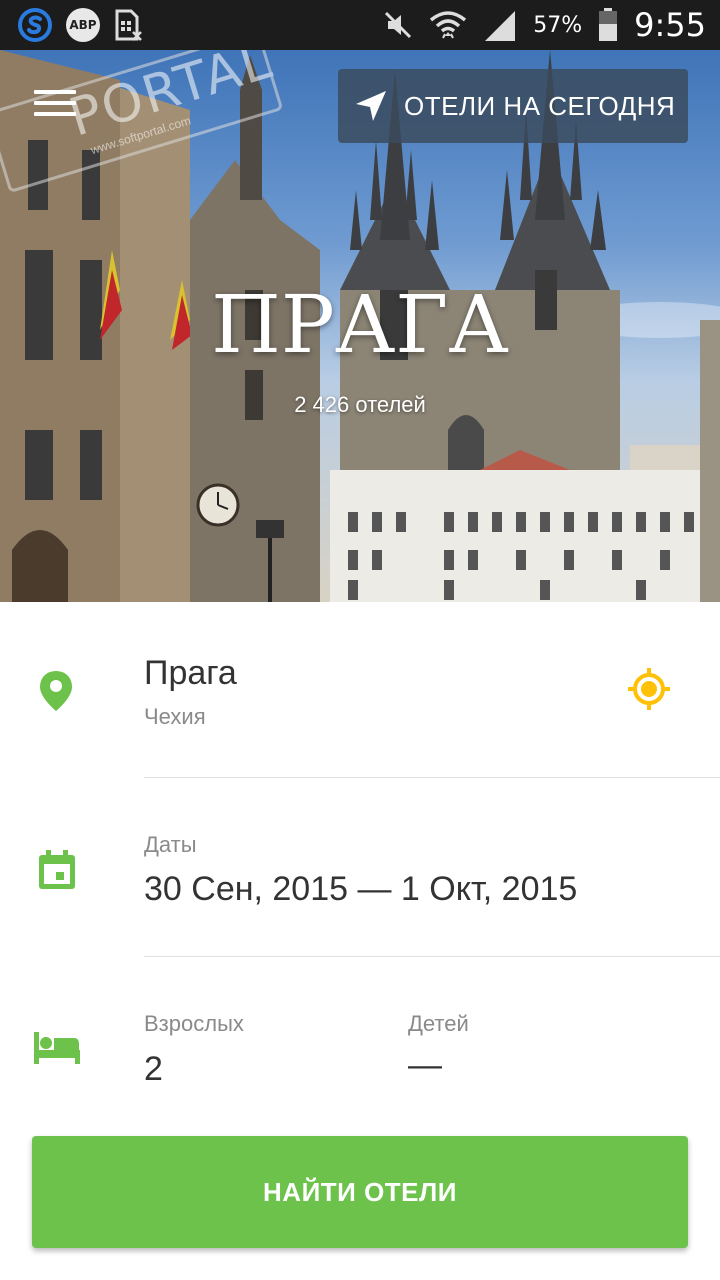 The height and width of the screenshot is (1280, 720). What do you see at coordinates (360, 25) in the screenshot?
I see `status-bar: ABP 57% 9:55` at bounding box center [360, 25].